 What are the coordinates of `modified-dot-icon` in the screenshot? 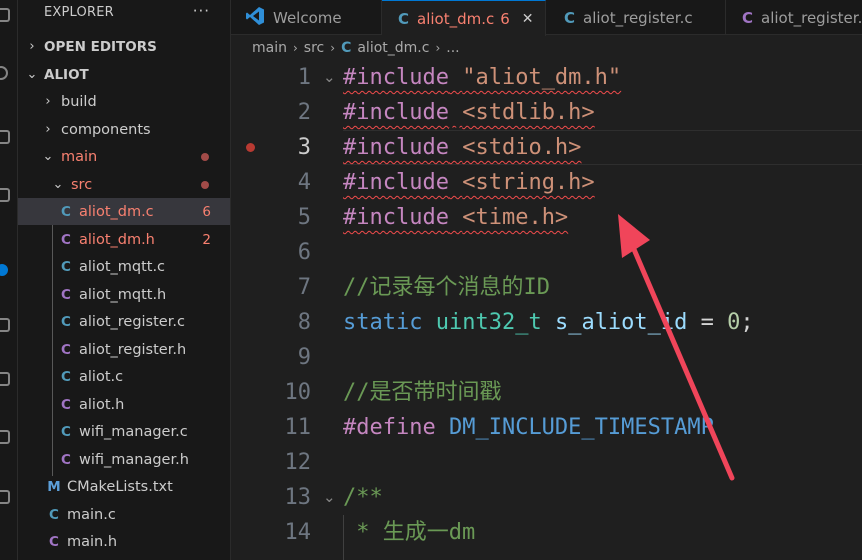 It's located at (205, 156).